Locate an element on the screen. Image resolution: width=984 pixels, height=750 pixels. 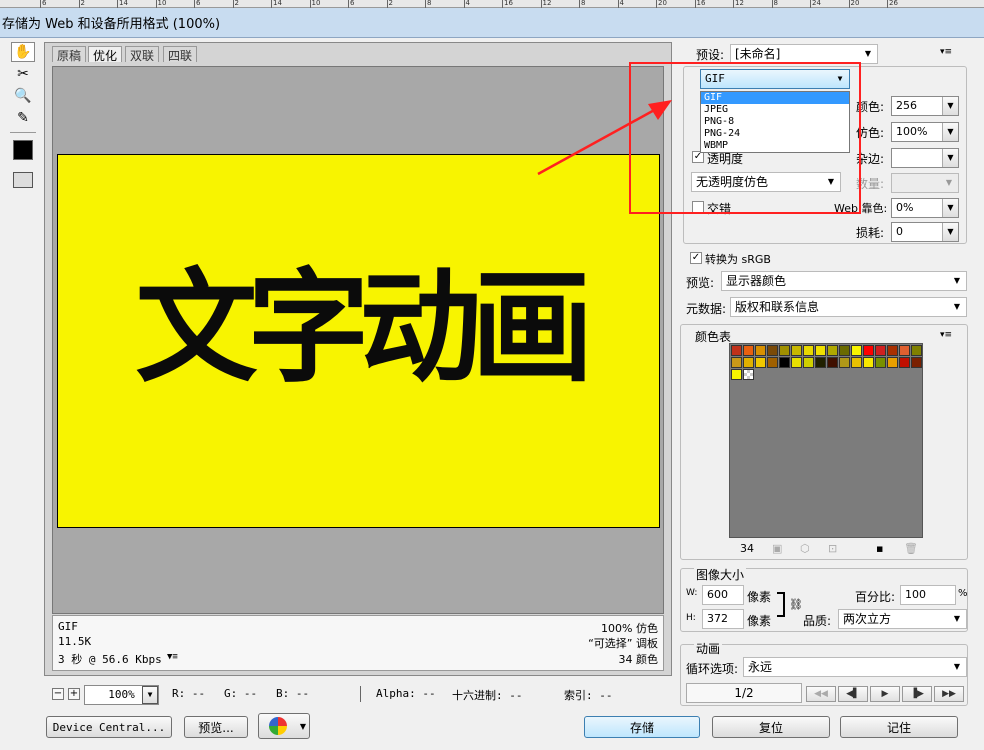
hand-tool-icon: ✋ is located at coordinates (23, 52).